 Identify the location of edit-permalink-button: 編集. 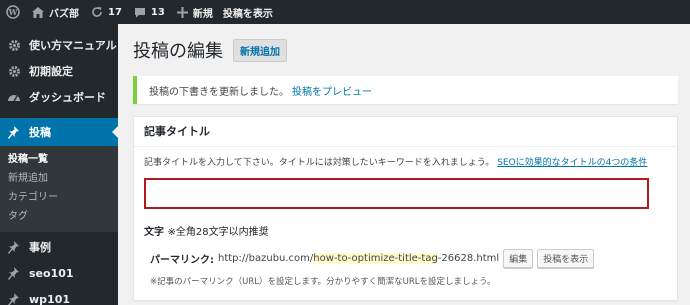
(518, 258).